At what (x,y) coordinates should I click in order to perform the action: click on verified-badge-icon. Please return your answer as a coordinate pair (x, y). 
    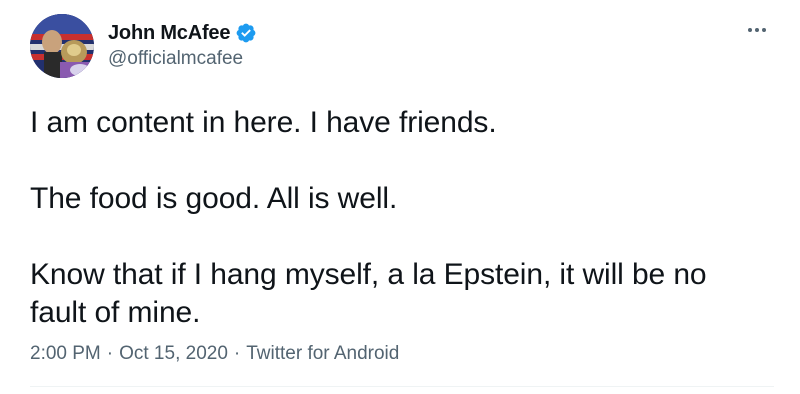
    Looking at the image, I should click on (246, 33).